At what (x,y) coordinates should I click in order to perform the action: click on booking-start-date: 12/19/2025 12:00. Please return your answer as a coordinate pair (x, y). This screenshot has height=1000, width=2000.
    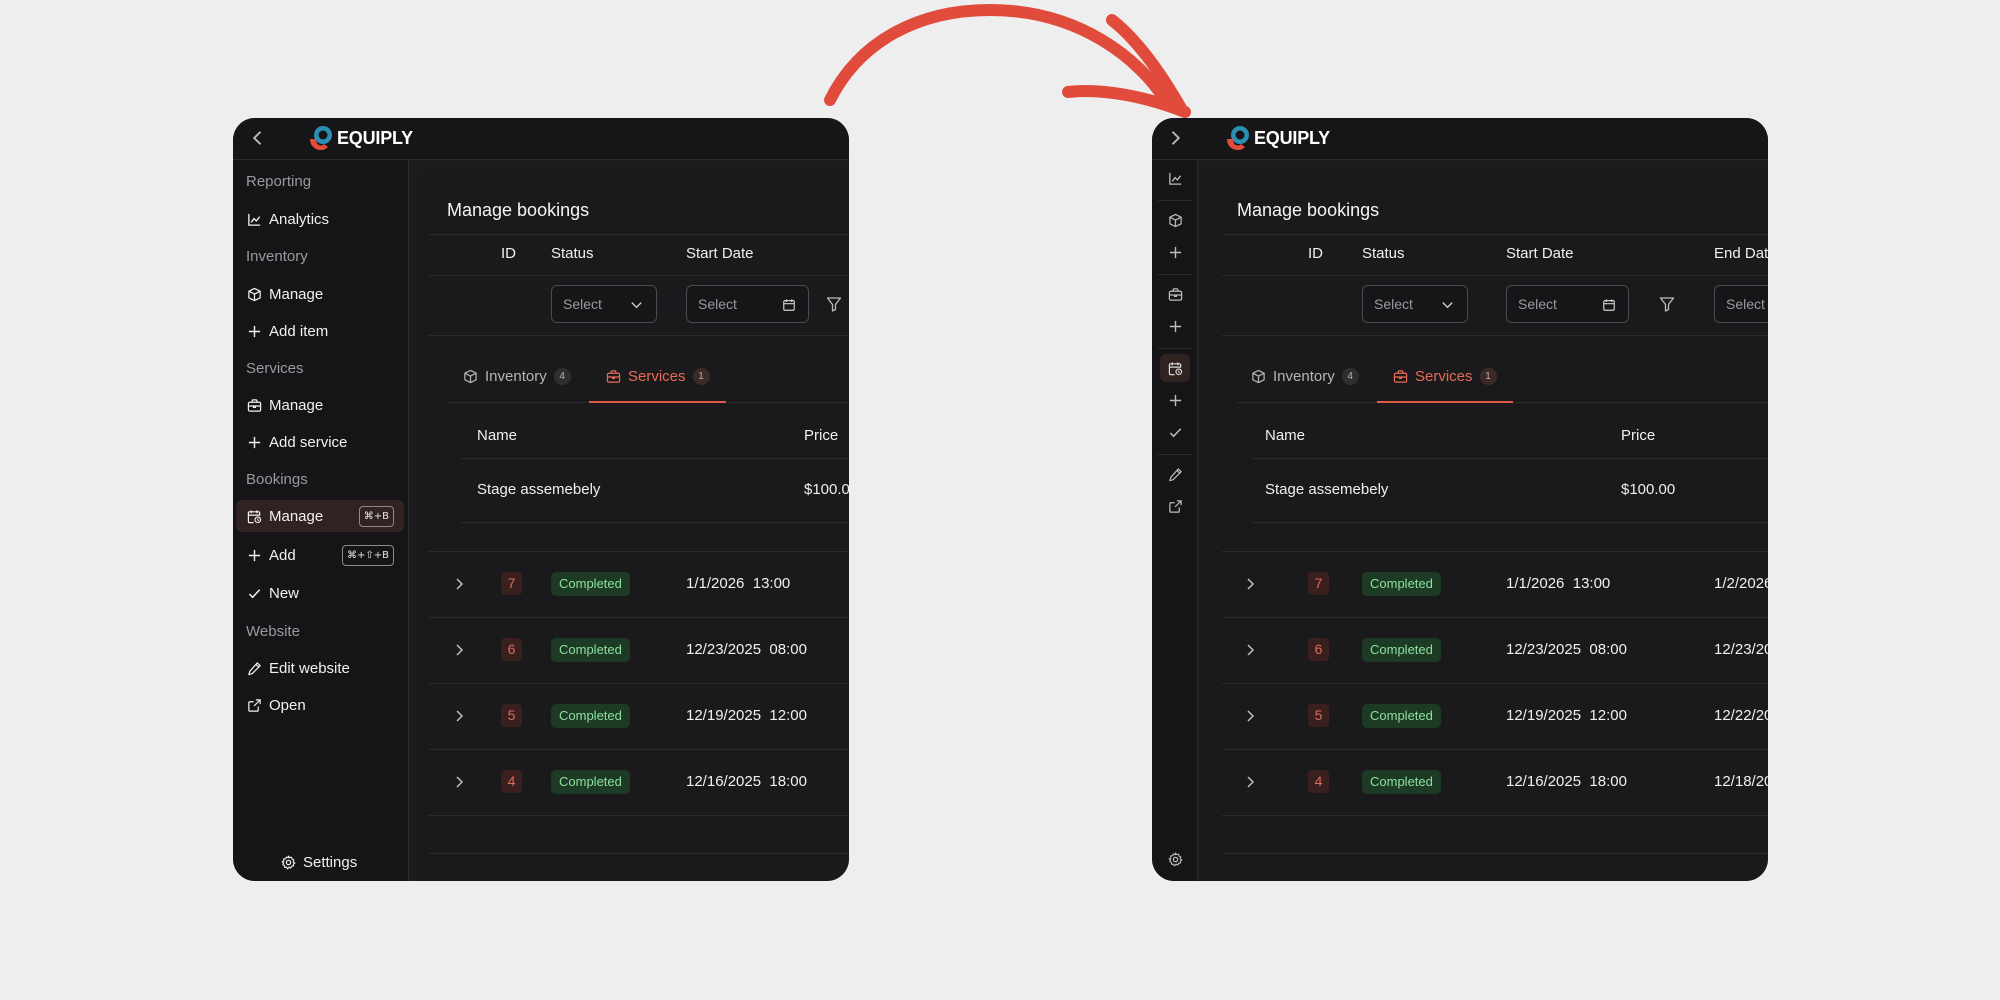
    Looking at the image, I should click on (746, 715).